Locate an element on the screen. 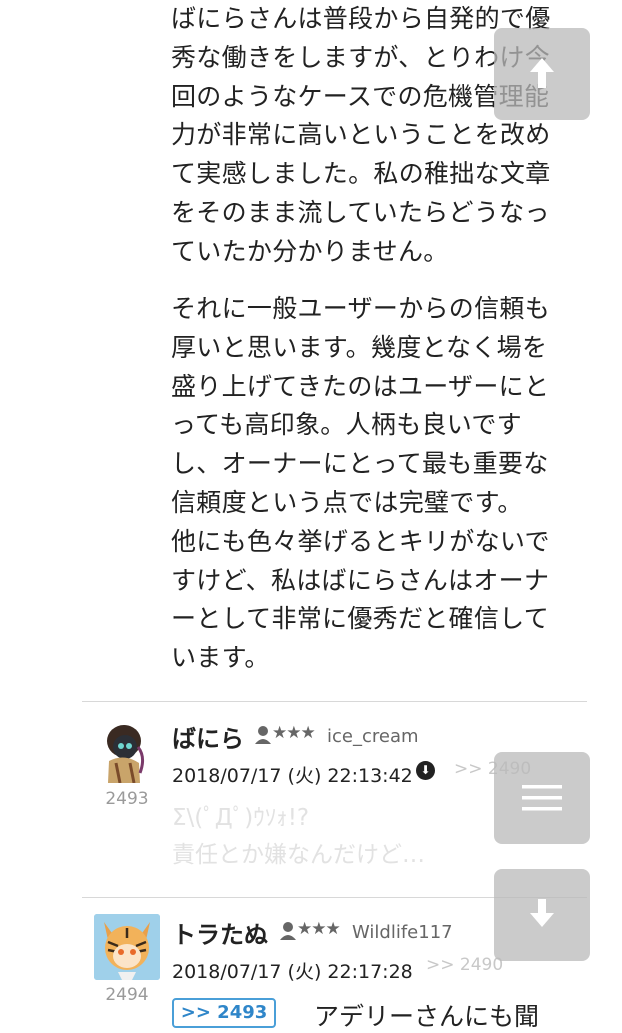 Image resolution: width=622 pixels, height=1033 pixels. menu-button is located at coordinates (542, 798).